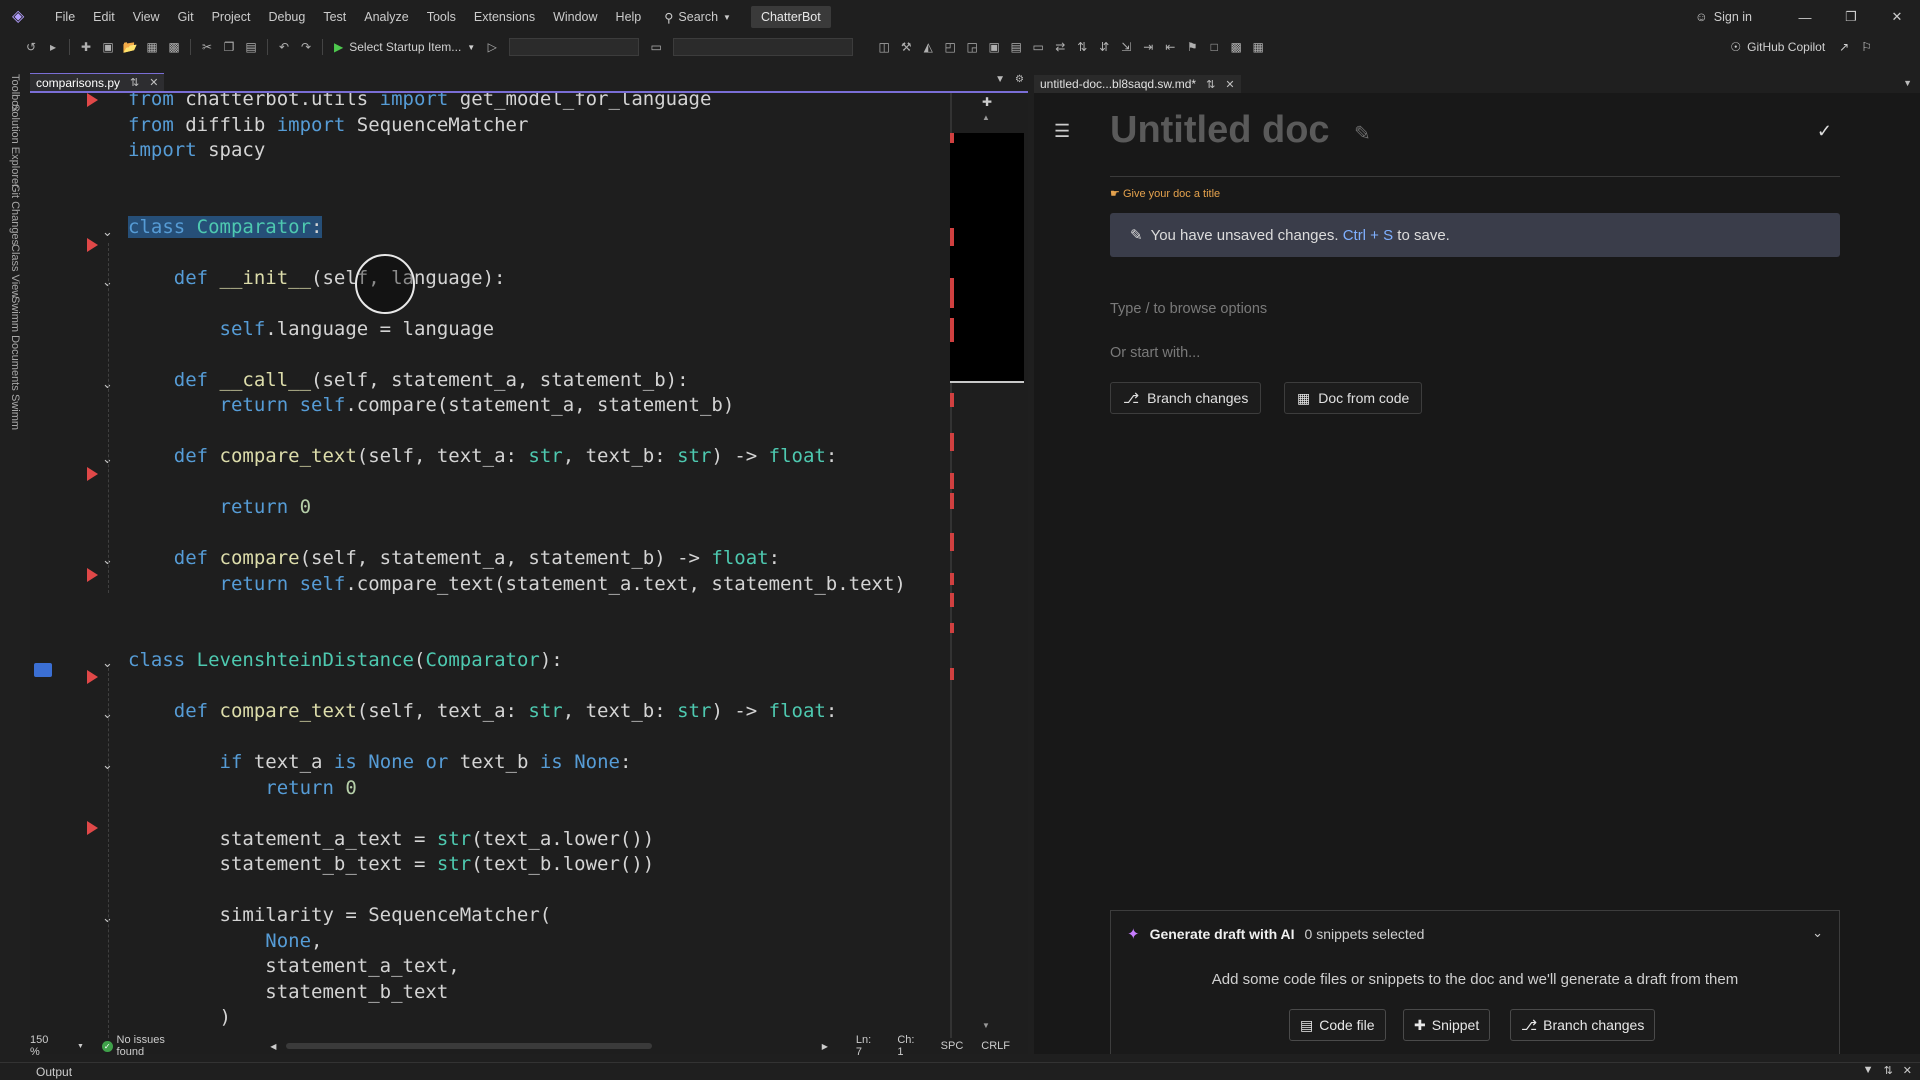 The width and height of the screenshot is (1920, 1080). Describe the element at coordinates (960, 1071) in the screenshot. I see `output-panel-tab: Output ▼ ⇅ ✕` at that location.